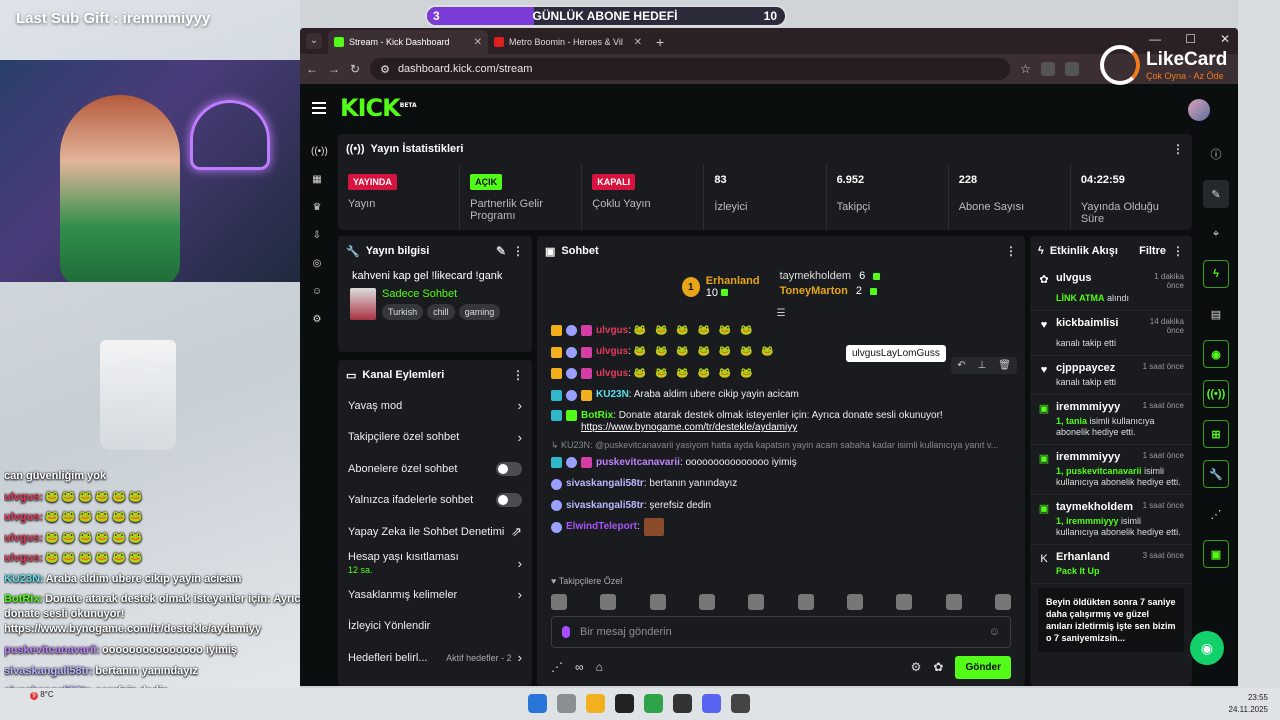 Image resolution: width=1280 pixels, height=720 pixels. What do you see at coordinates (566, 632) in the screenshot?
I see `mic-icon` at bounding box center [566, 632].